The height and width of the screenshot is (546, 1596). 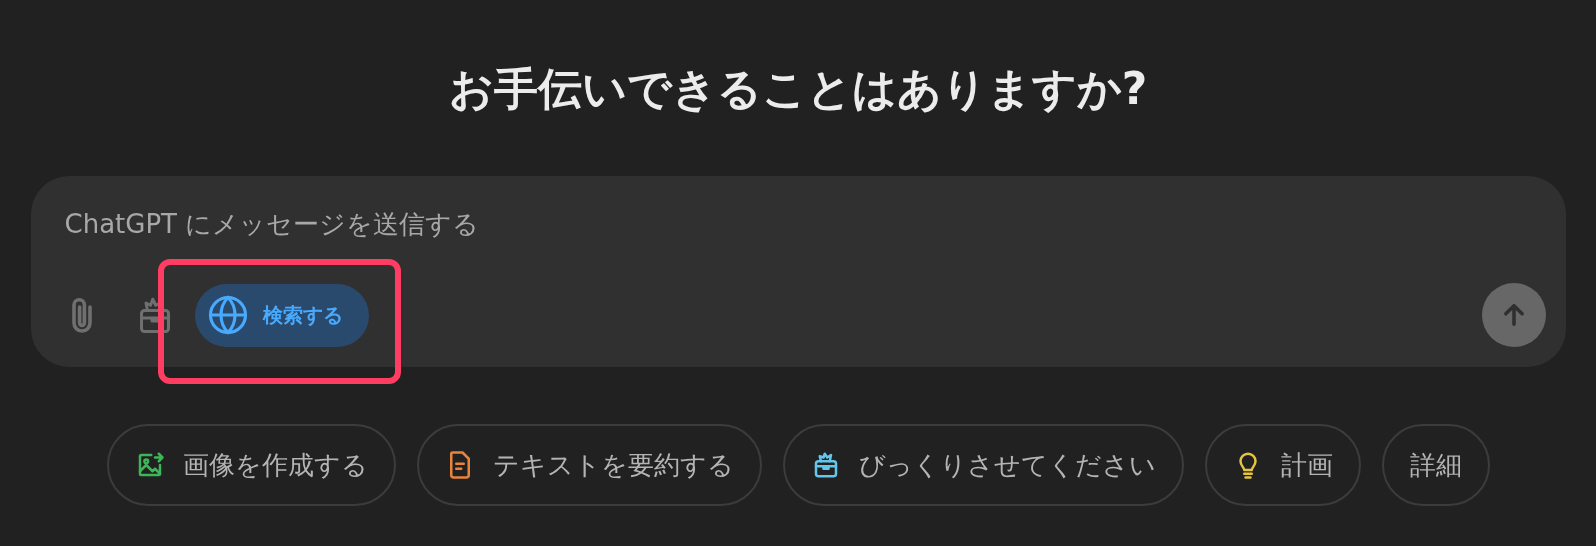 I want to click on suggestion-chip: 詳細, so click(x=1435, y=465).